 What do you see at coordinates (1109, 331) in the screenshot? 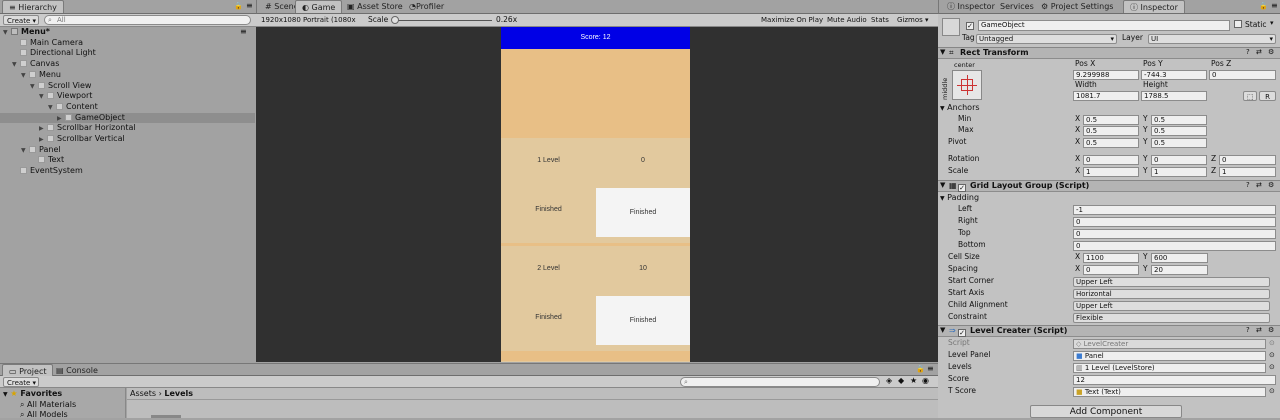
I see `level-creater-header: ▼ ⇒ ✓ Level Creater (Script) ? ⇄ ⚙` at bounding box center [1109, 331].